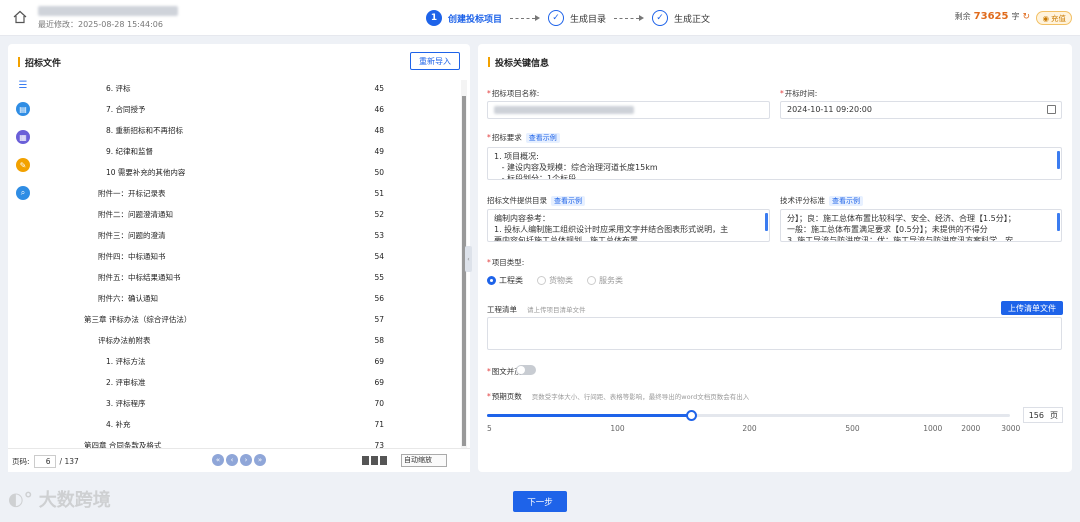  I want to click on project-name-input, so click(628, 110).